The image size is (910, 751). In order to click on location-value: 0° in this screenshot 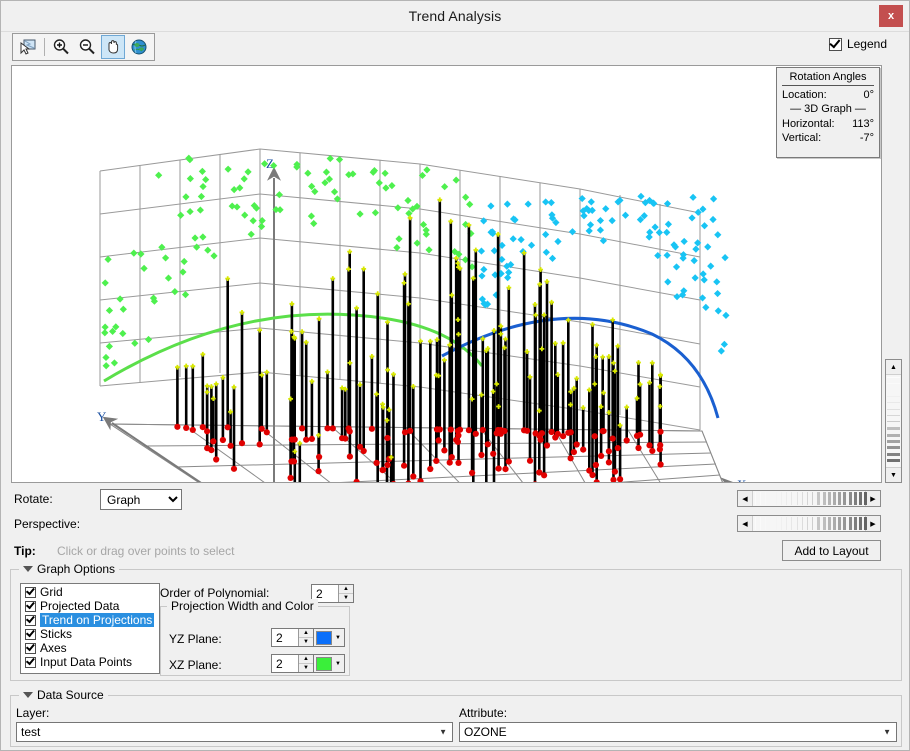, I will do `click(868, 95)`.